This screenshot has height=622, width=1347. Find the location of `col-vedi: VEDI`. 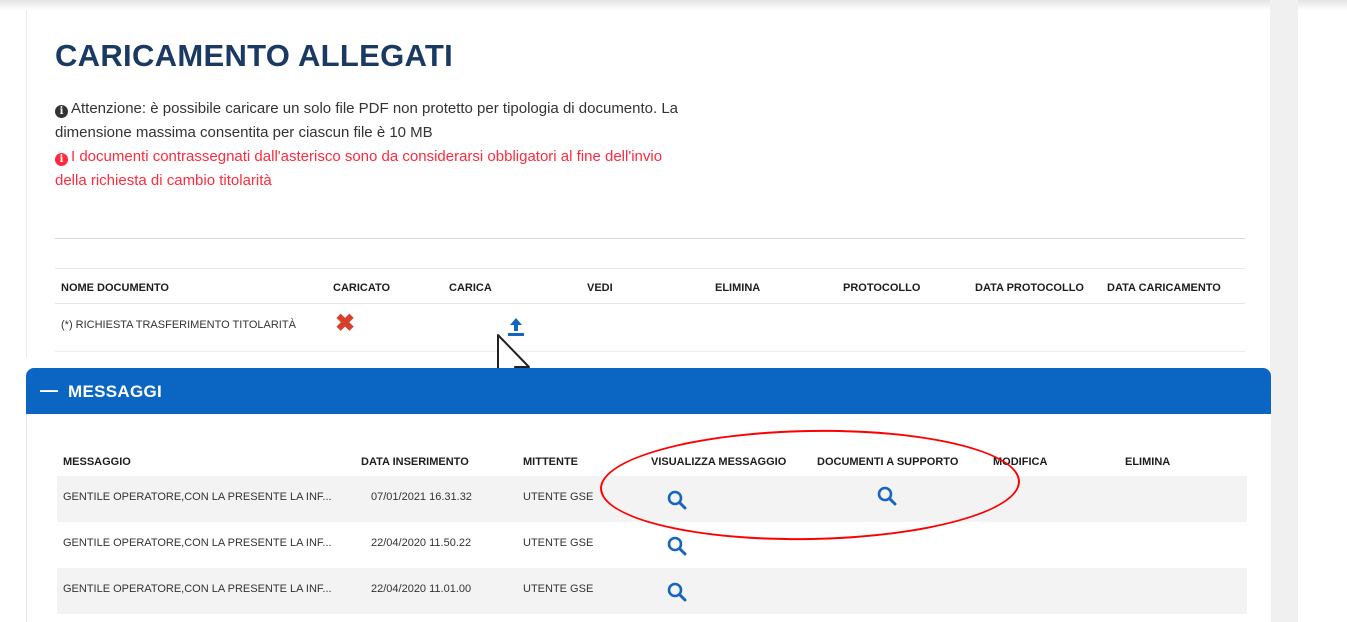

col-vedi: VEDI is located at coordinates (600, 288).